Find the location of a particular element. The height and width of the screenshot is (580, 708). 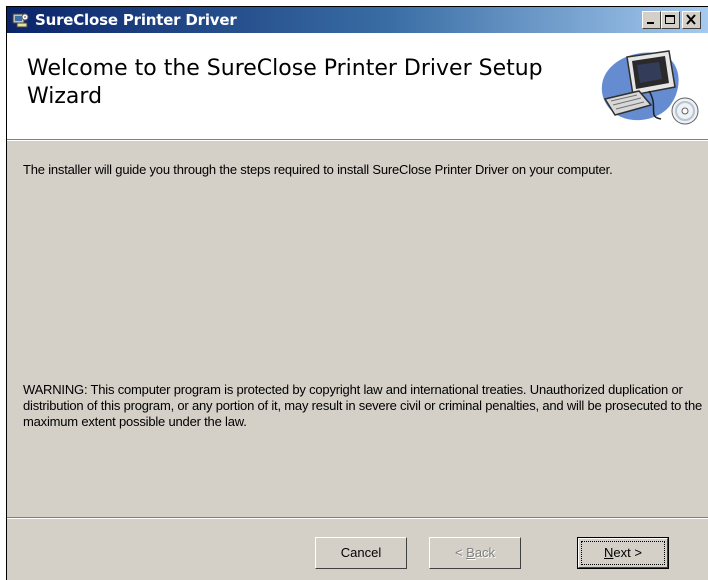

button-separator-highlight is located at coordinates (357, 518).